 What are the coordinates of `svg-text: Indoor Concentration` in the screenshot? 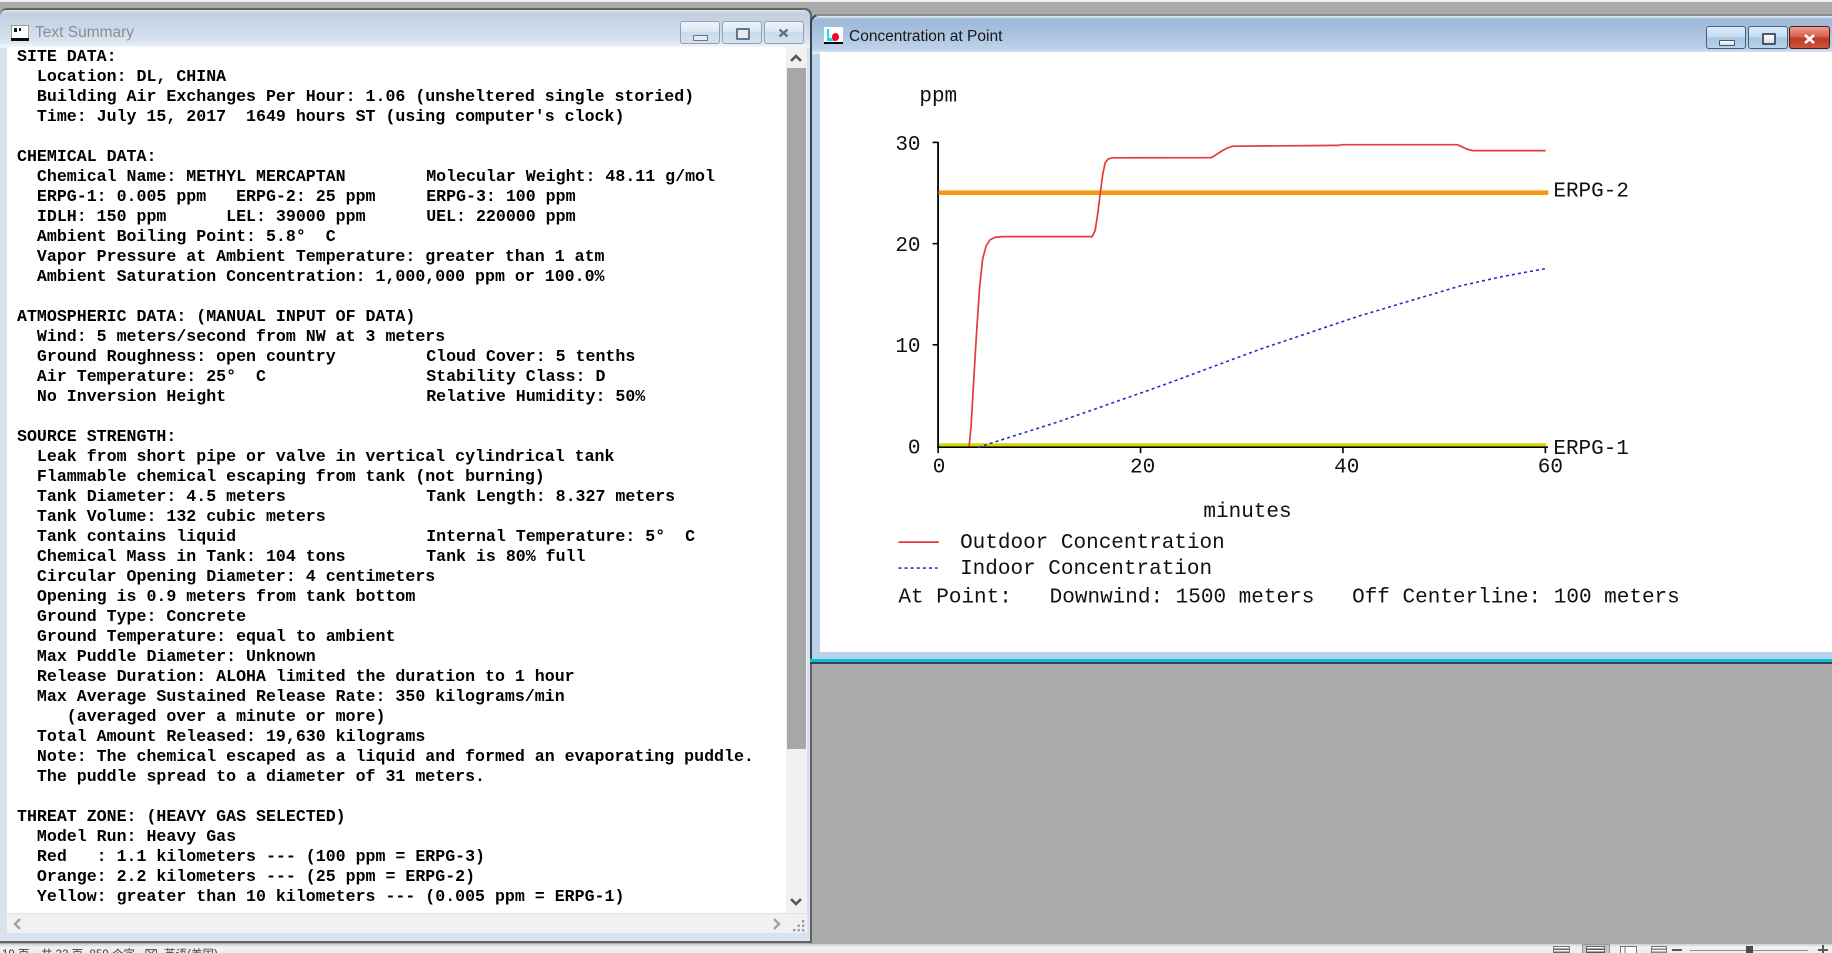 It's located at (1086, 569).